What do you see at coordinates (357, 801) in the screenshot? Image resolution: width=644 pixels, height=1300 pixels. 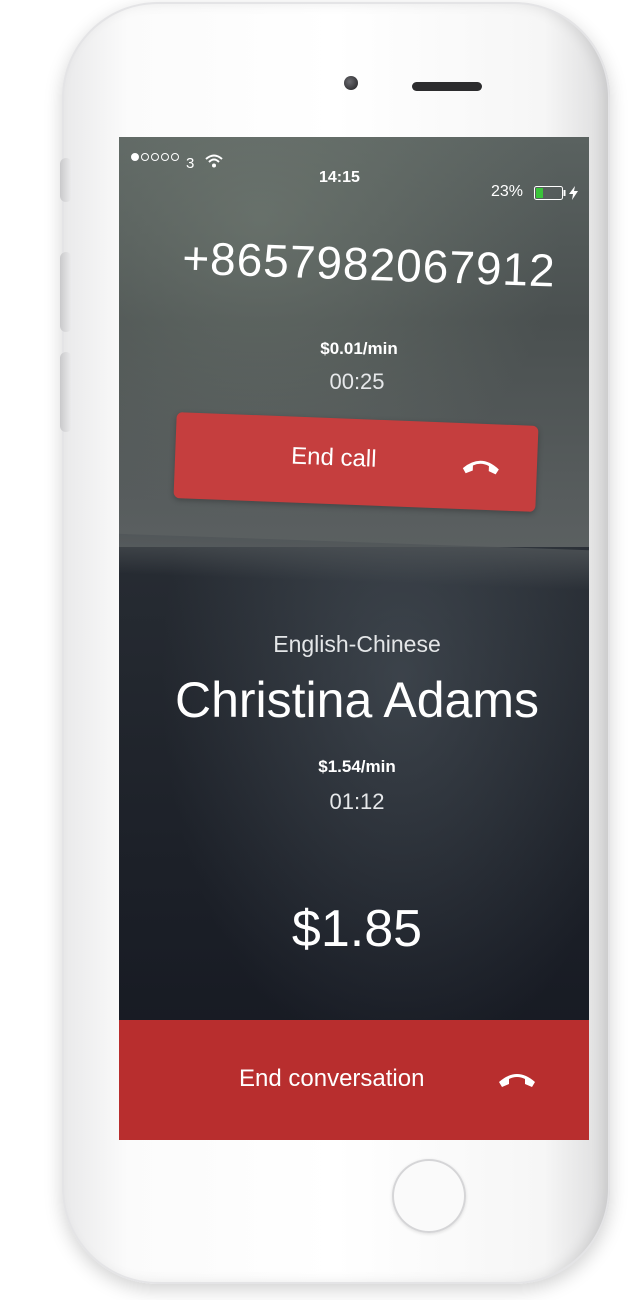 I see `conversation-duration: 01:12` at bounding box center [357, 801].